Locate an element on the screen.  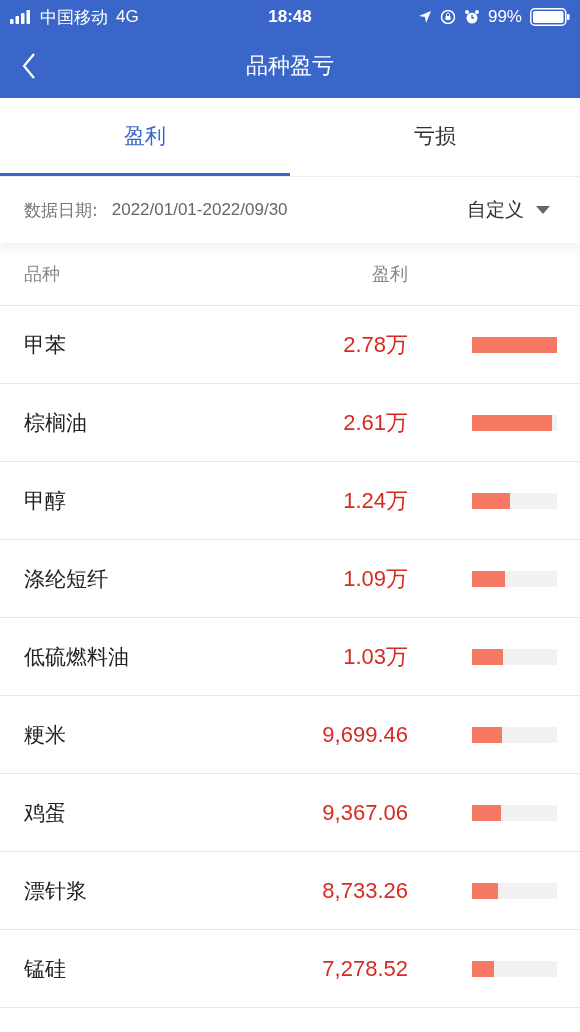
alarm-clock-icon is located at coordinates (471, 17).